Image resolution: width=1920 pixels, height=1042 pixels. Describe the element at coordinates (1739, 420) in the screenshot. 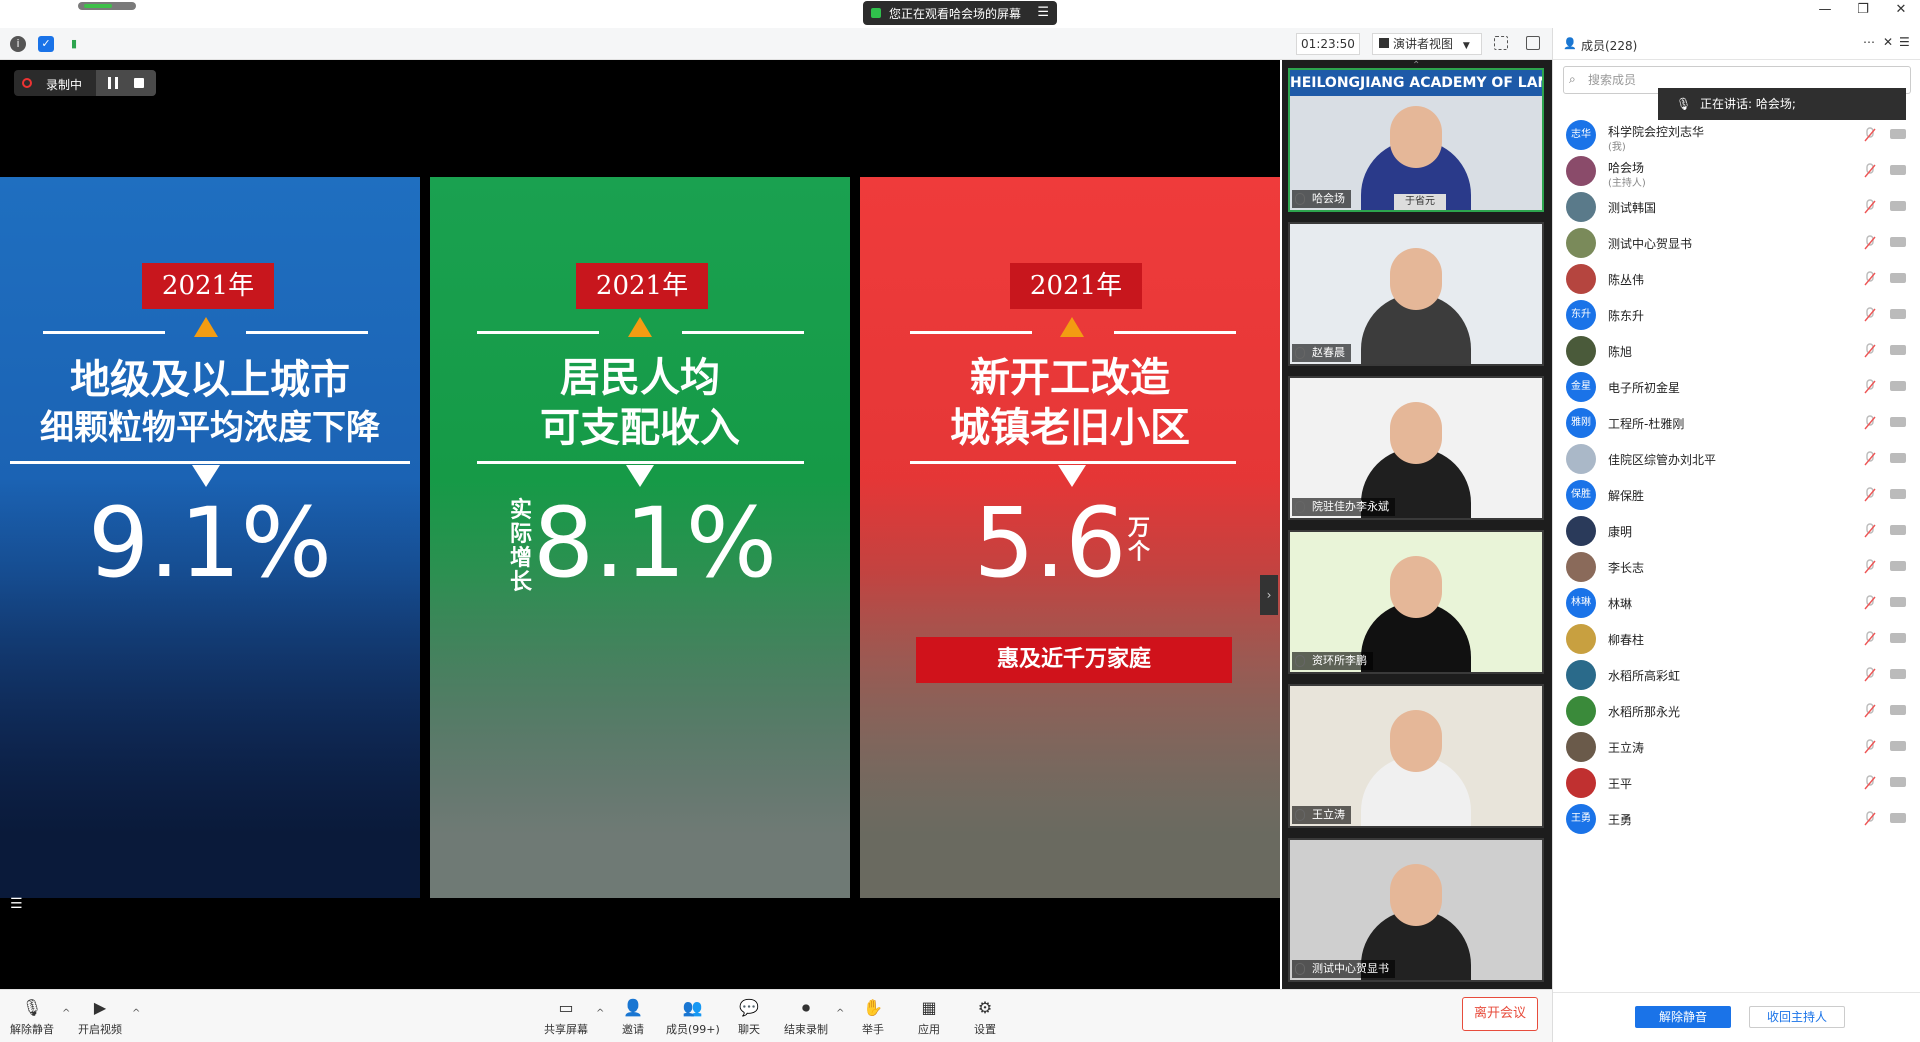

I see `member-row: 雅刚 工程所-杜雅刚` at that location.